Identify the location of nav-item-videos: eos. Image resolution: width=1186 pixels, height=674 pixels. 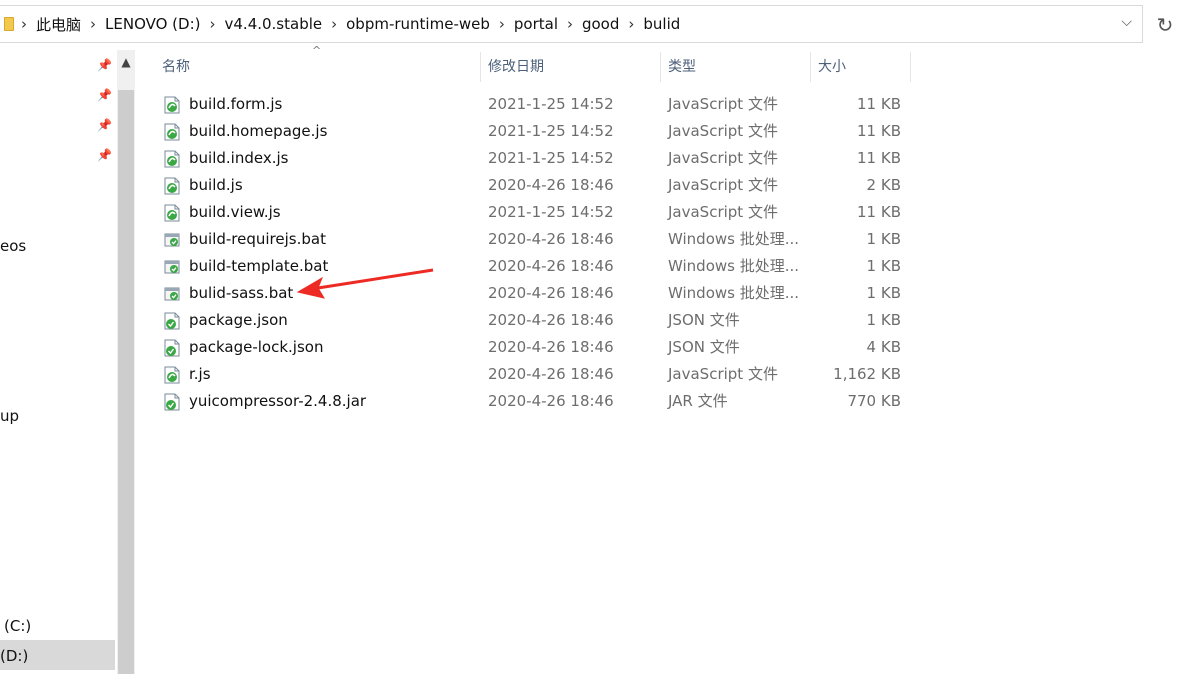
(13, 246).